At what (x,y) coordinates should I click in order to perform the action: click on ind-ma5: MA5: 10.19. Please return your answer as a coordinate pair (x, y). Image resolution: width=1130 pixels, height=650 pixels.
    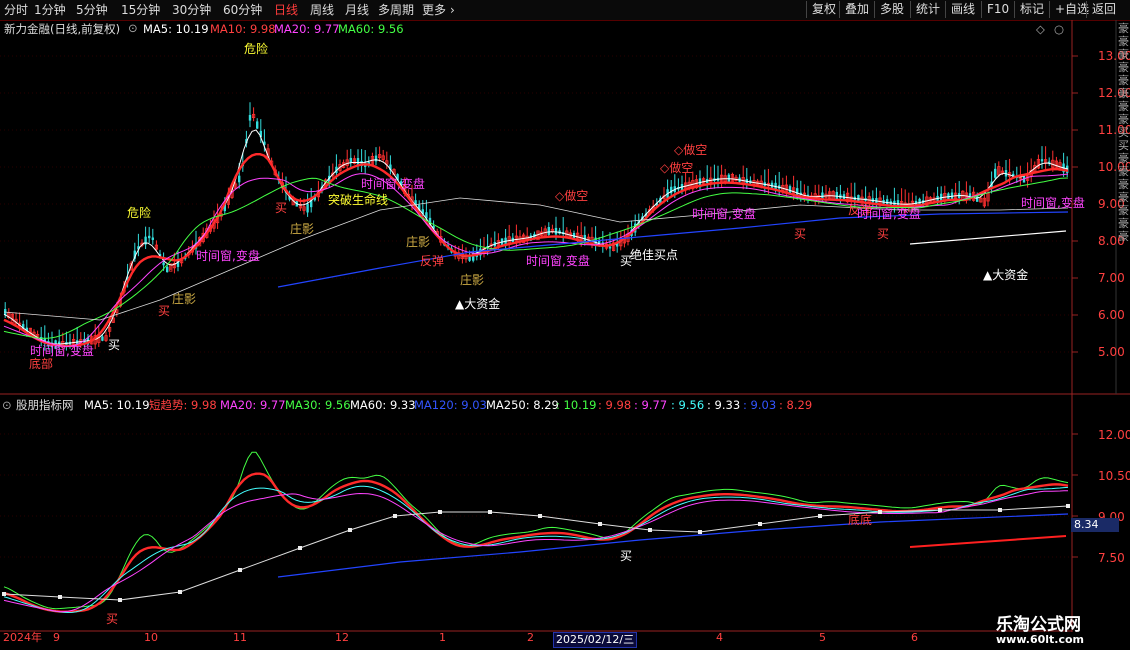
    Looking at the image, I should click on (117, 405).